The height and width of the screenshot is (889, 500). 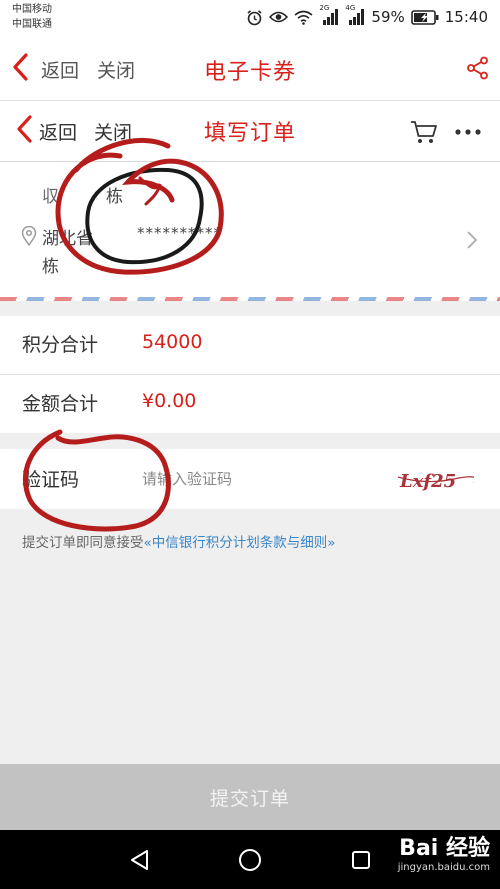 I want to click on location-pin-icon, so click(x=29, y=236).